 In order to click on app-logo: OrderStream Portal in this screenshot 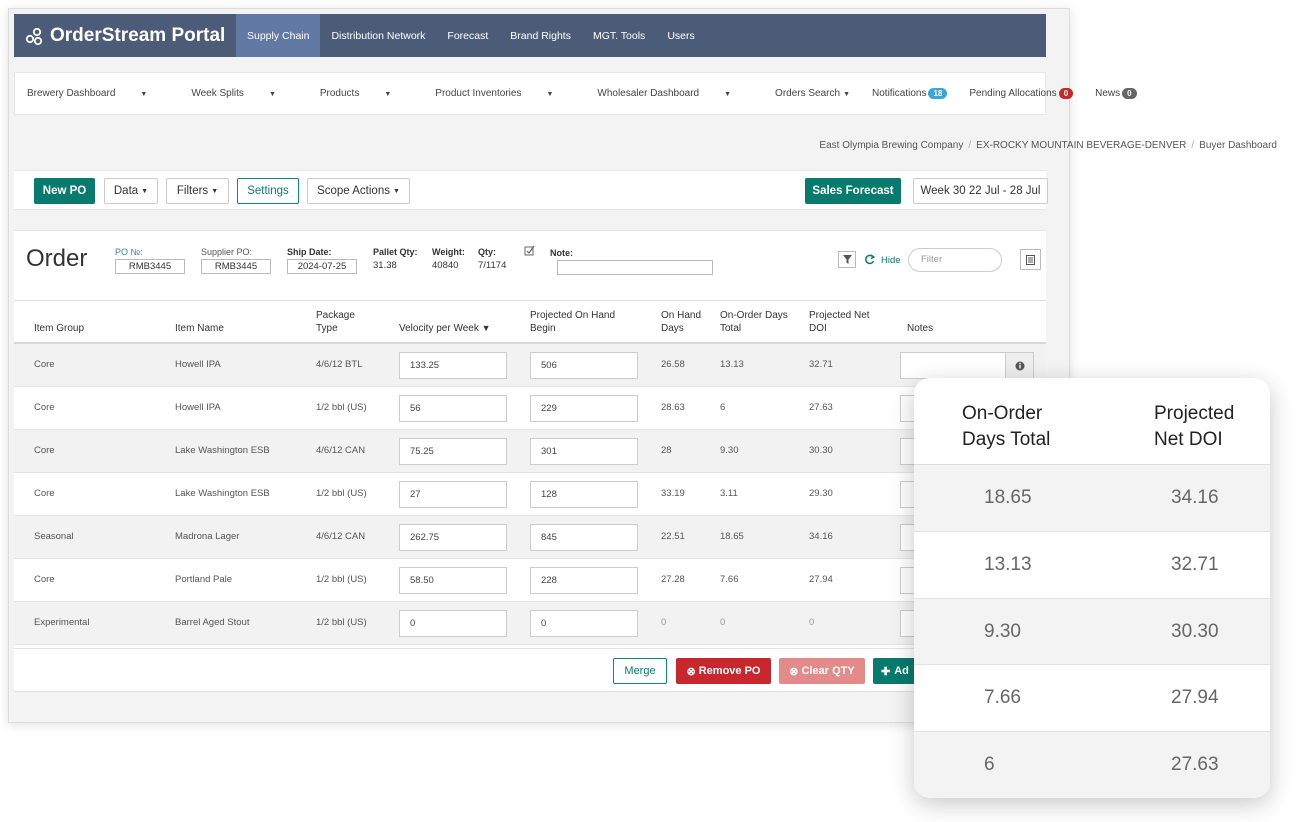, I will do `click(125, 36)`.